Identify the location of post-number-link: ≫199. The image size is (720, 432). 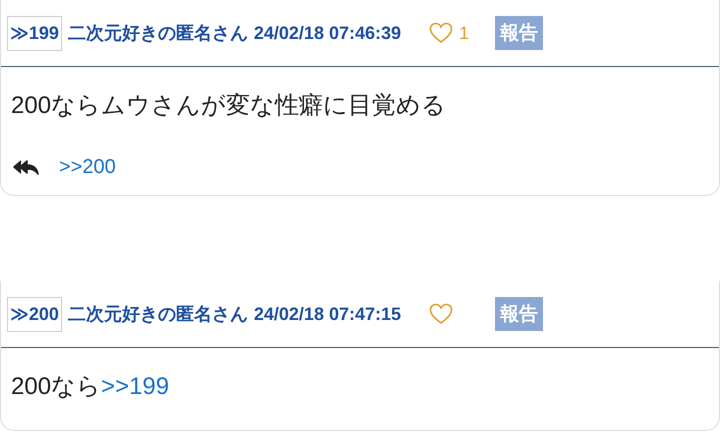
(34, 33).